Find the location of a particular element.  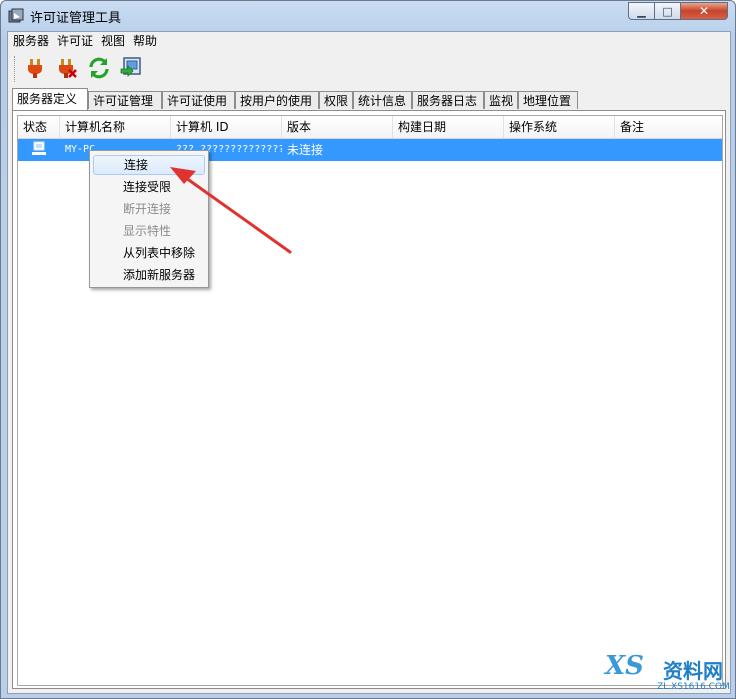

connect-button is located at coordinates (35, 69).